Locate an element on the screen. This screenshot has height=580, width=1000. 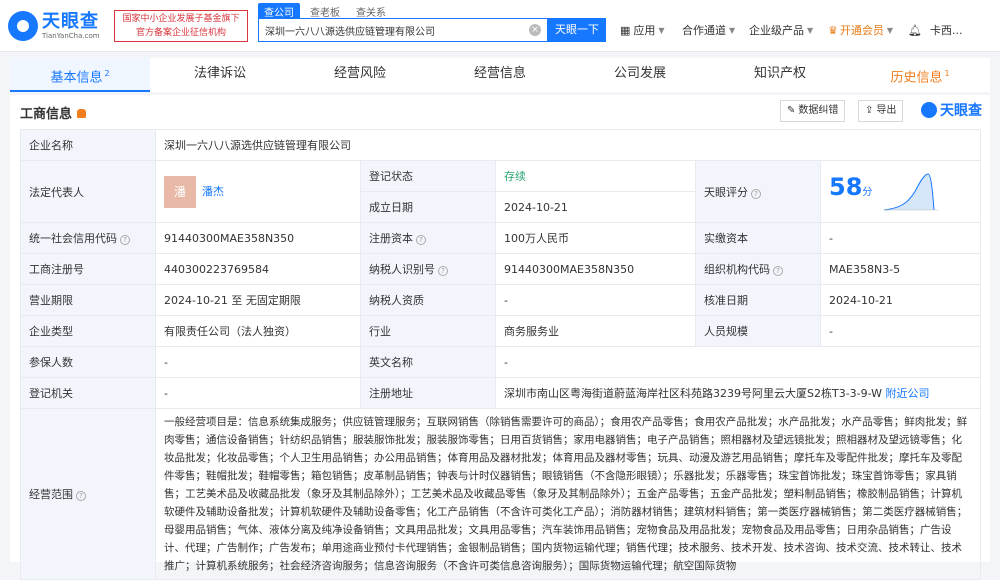
authority: - is located at coordinates (258, 393).